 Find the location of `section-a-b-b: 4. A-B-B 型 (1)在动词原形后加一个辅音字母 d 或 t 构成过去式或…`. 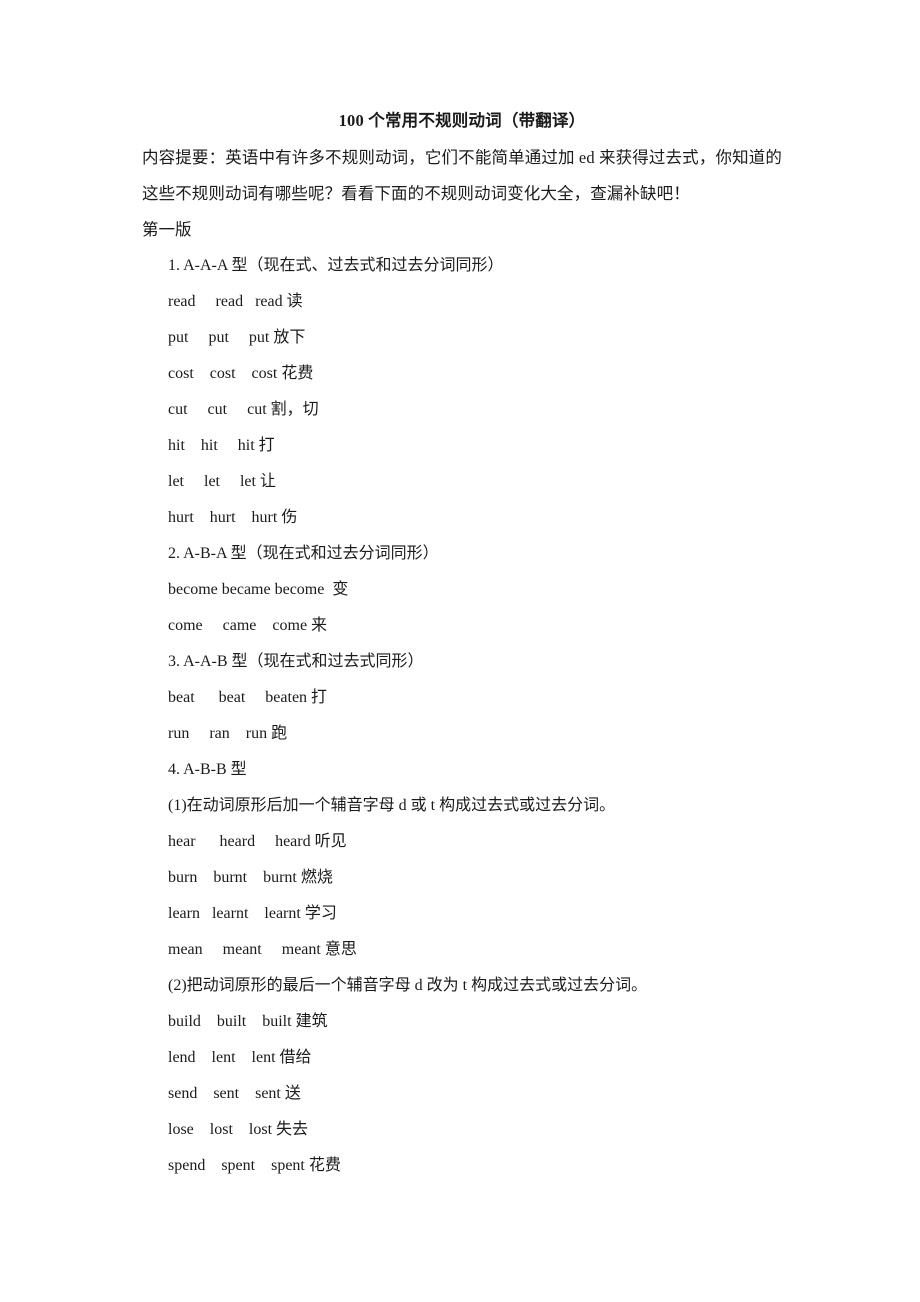

section-a-b-b: 4. A-B-B 型 (1)在动词原形后加一个辅音字母 d 或 t 构成过去式或… is located at coordinates (462, 860).